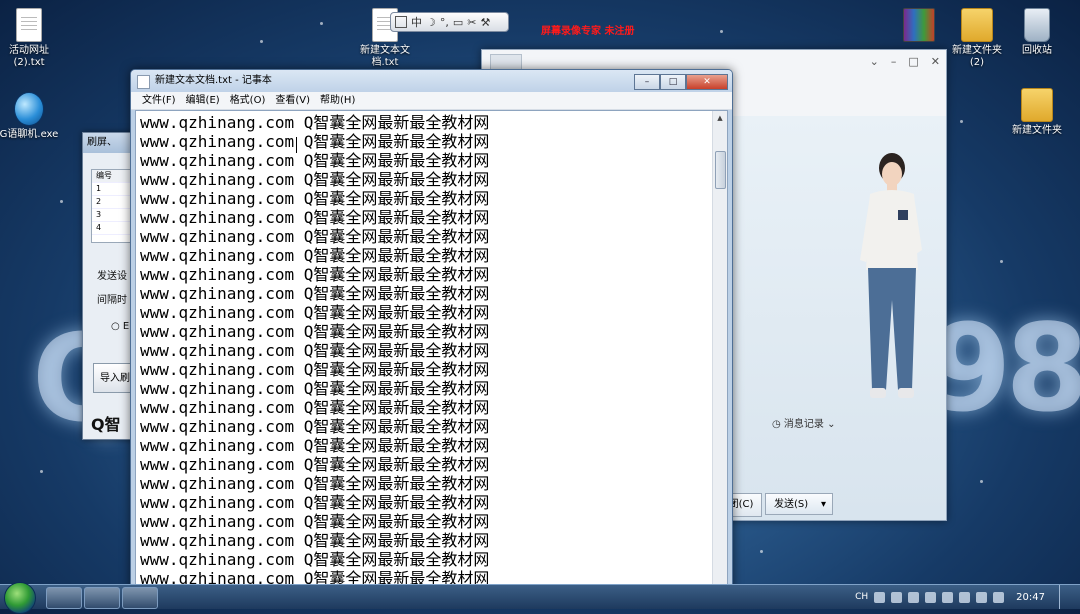 This screenshot has width=1080, height=614. I want to click on punctuation-icon: °,, so click(444, 22).